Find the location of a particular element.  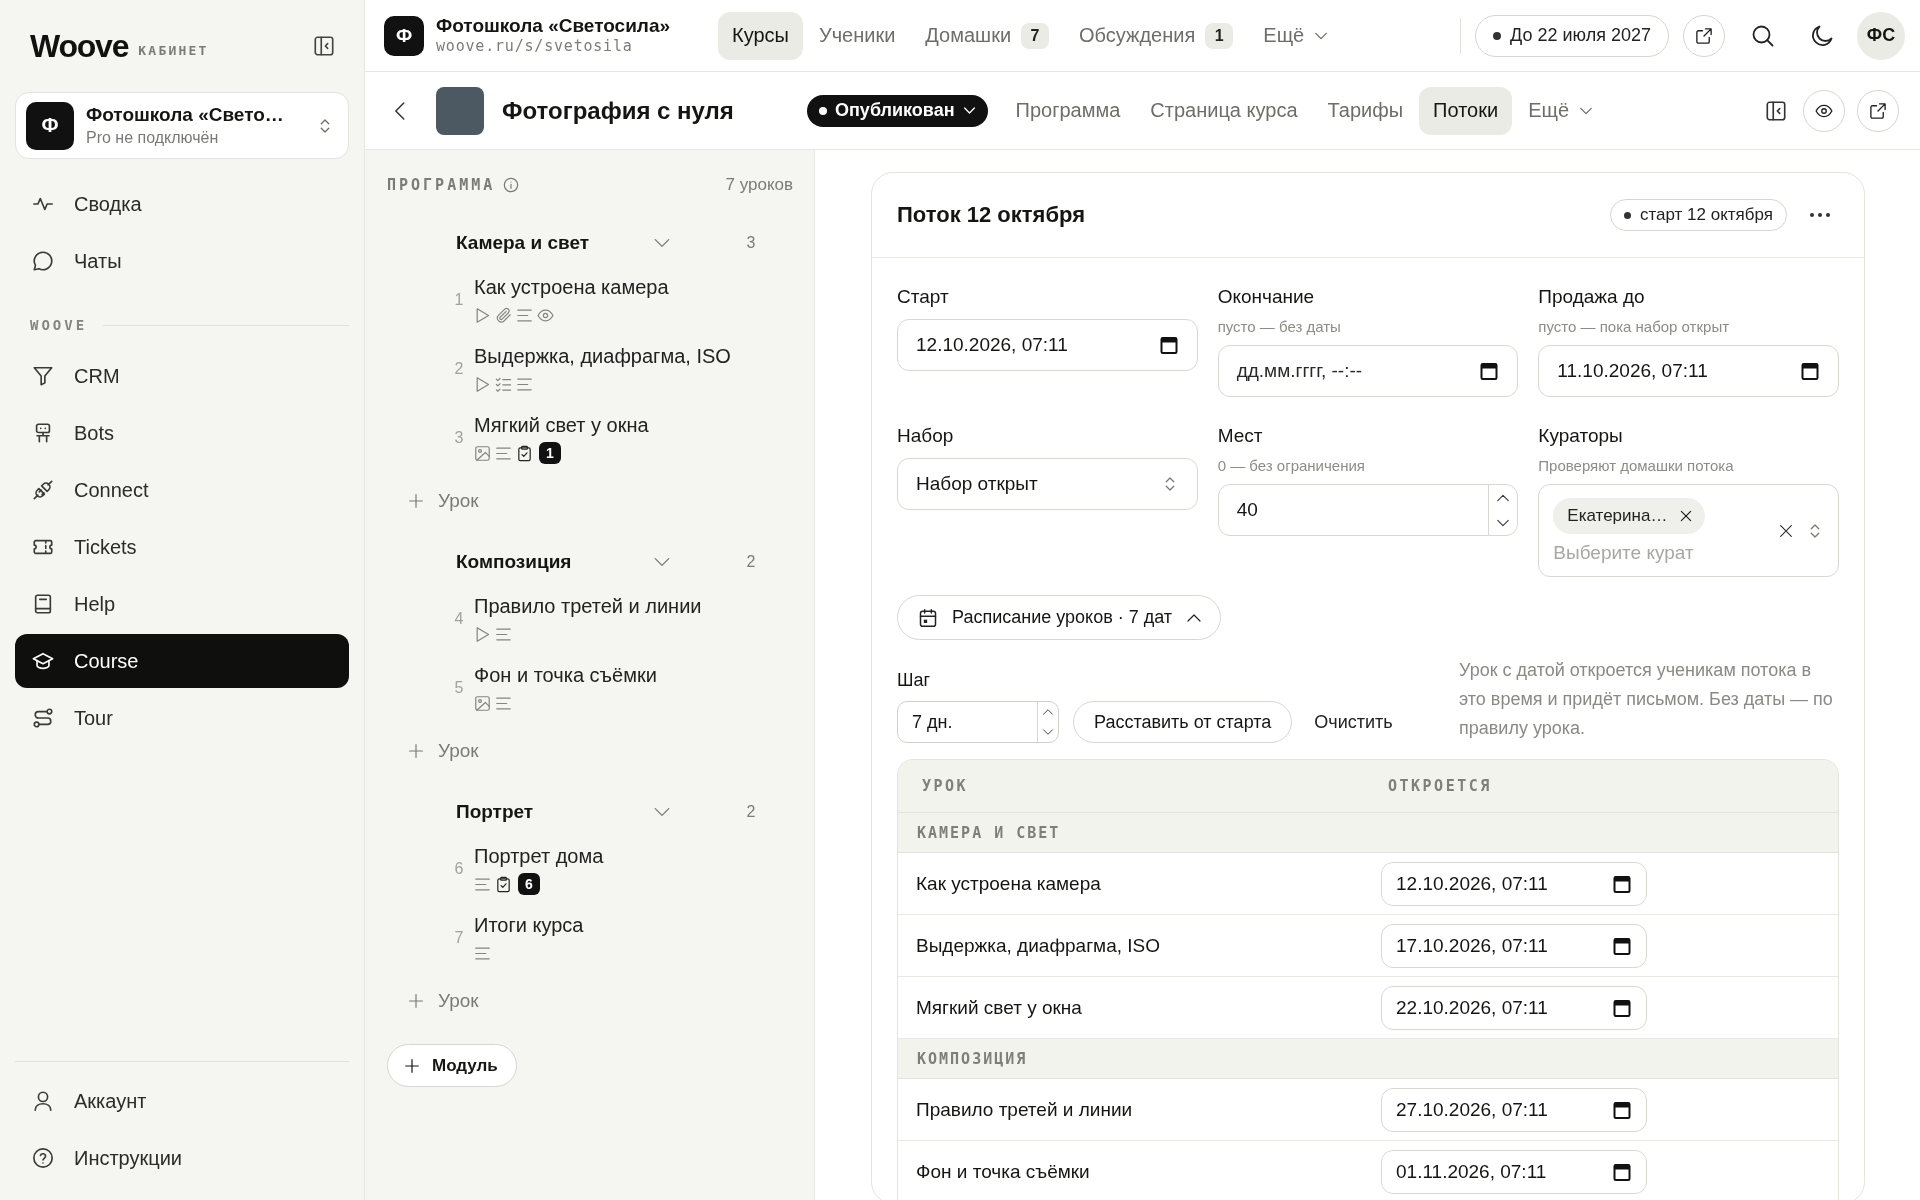

nav-tab: Ученики is located at coordinates (857, 35).